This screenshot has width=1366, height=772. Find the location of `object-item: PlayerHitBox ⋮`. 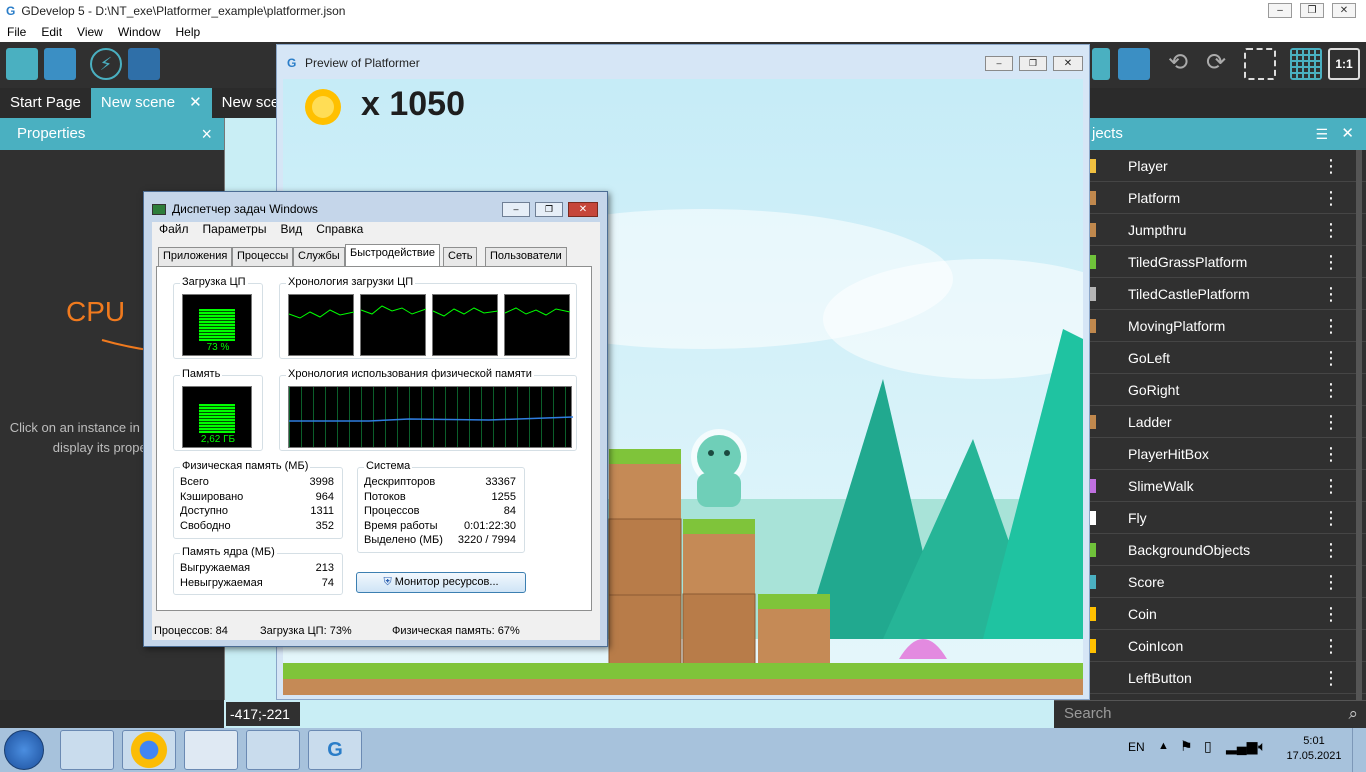

object-item: PlayerHitBox ⋮ is located at coordinates (1227, 454).